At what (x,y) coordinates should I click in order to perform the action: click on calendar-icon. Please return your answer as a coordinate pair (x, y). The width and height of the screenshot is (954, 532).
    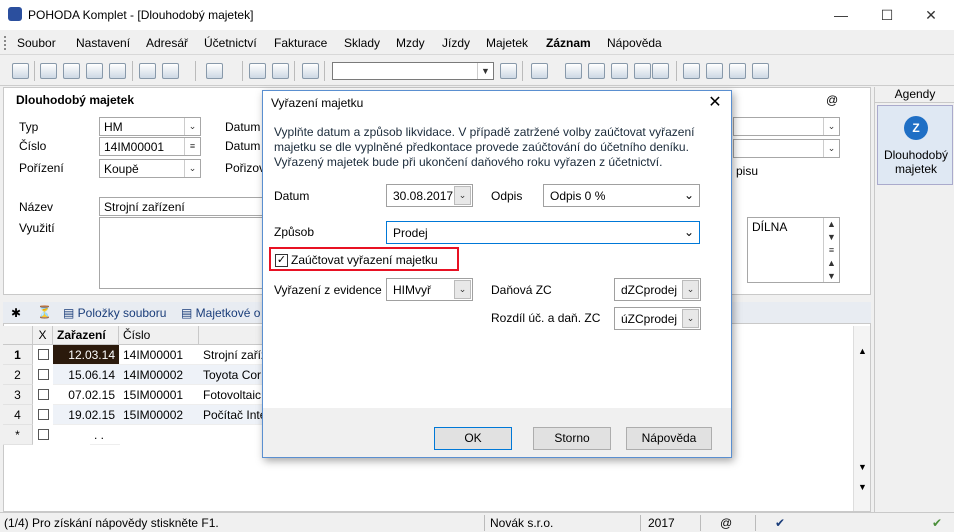
    Looking at the image, I should click on (596, 71).